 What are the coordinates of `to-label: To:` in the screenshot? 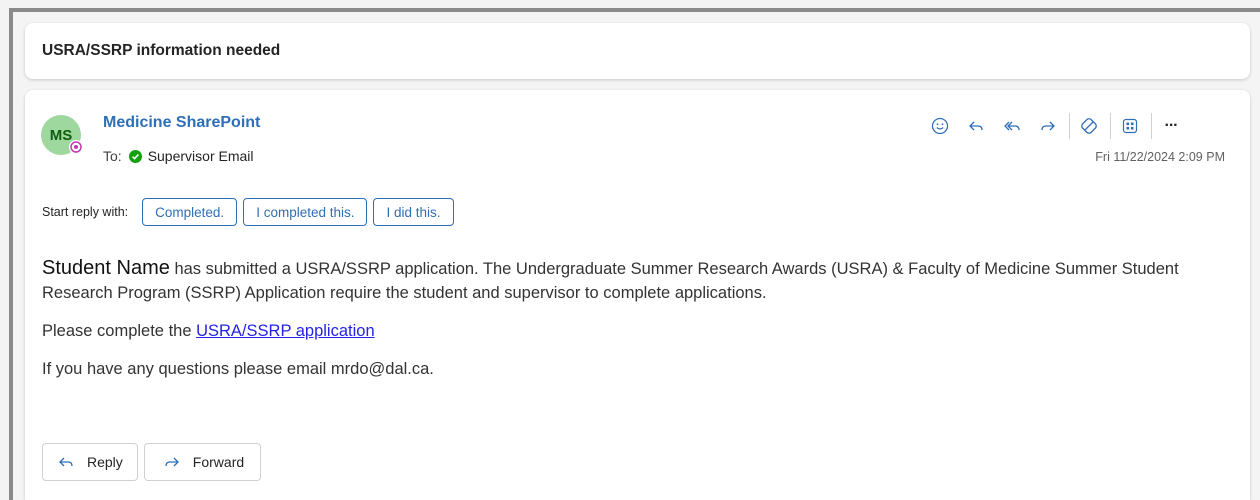 It's located at (112, 156).